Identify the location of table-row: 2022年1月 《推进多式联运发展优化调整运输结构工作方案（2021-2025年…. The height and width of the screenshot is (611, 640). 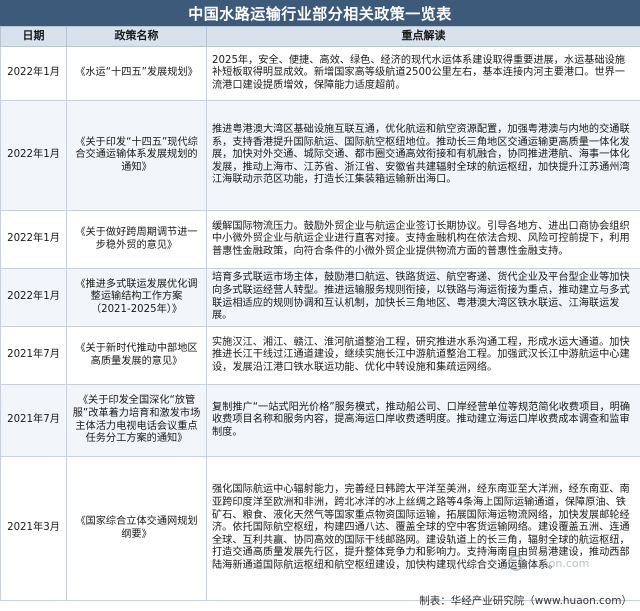
(320, 297).